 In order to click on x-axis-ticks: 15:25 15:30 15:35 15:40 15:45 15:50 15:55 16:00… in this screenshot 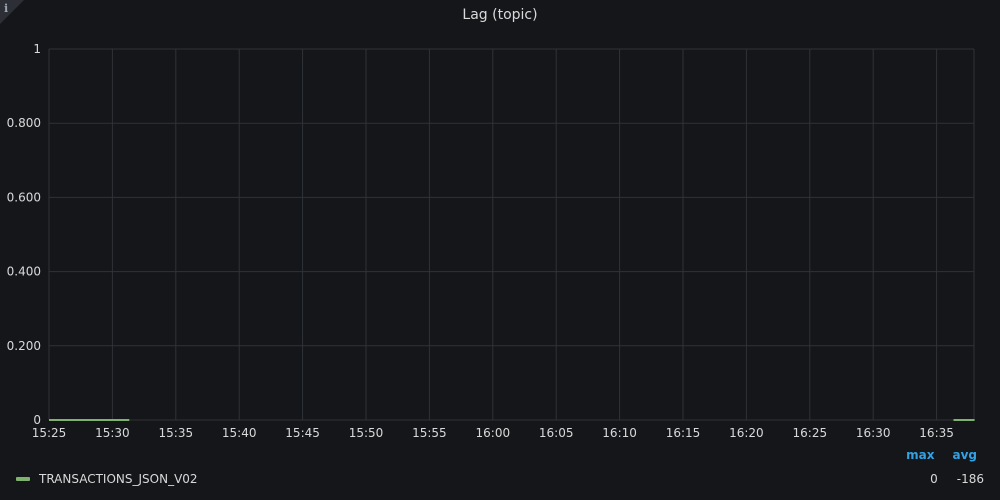, I will do `click(493, 433)`.